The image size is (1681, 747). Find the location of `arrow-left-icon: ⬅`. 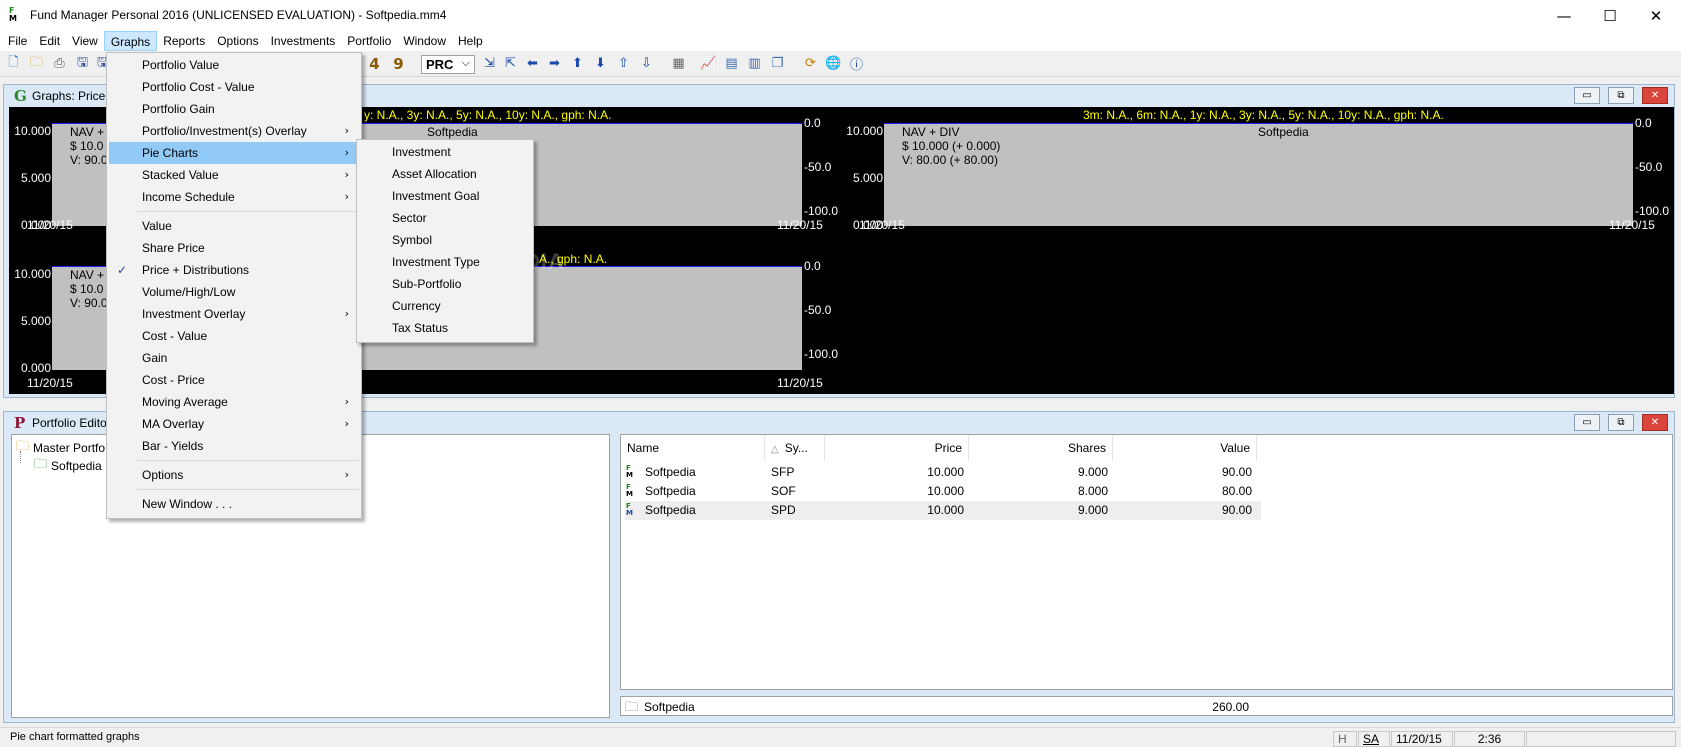

arrow-left-icon: ⬅ is located at coordinates (532, 63).